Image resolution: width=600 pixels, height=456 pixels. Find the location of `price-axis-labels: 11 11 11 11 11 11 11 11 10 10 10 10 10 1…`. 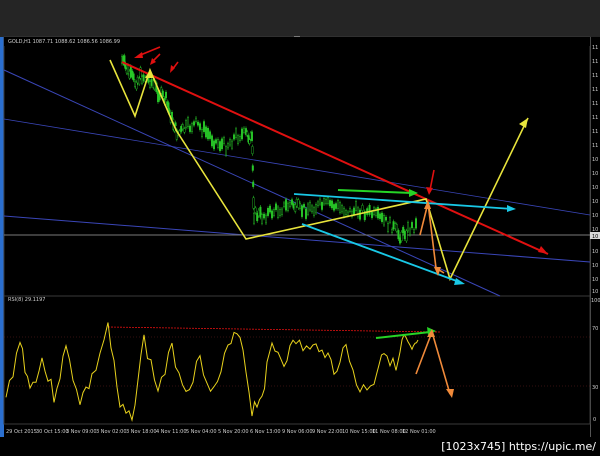

price-axis-labels: 11 11 11 11 11 11 11 11 10 10 10 10 10 1… is located at coordinates (595, 170).